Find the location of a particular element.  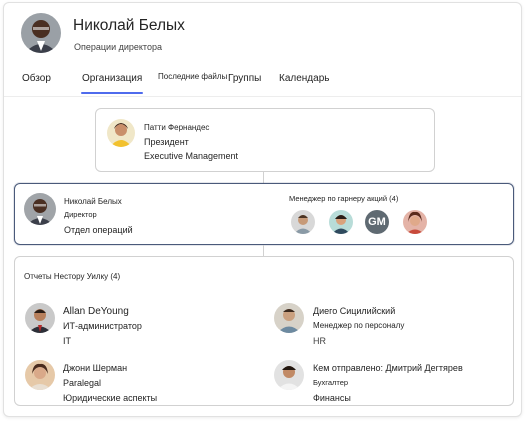

report-name-3: Джони Шерман is located at coordinates (95, 368).